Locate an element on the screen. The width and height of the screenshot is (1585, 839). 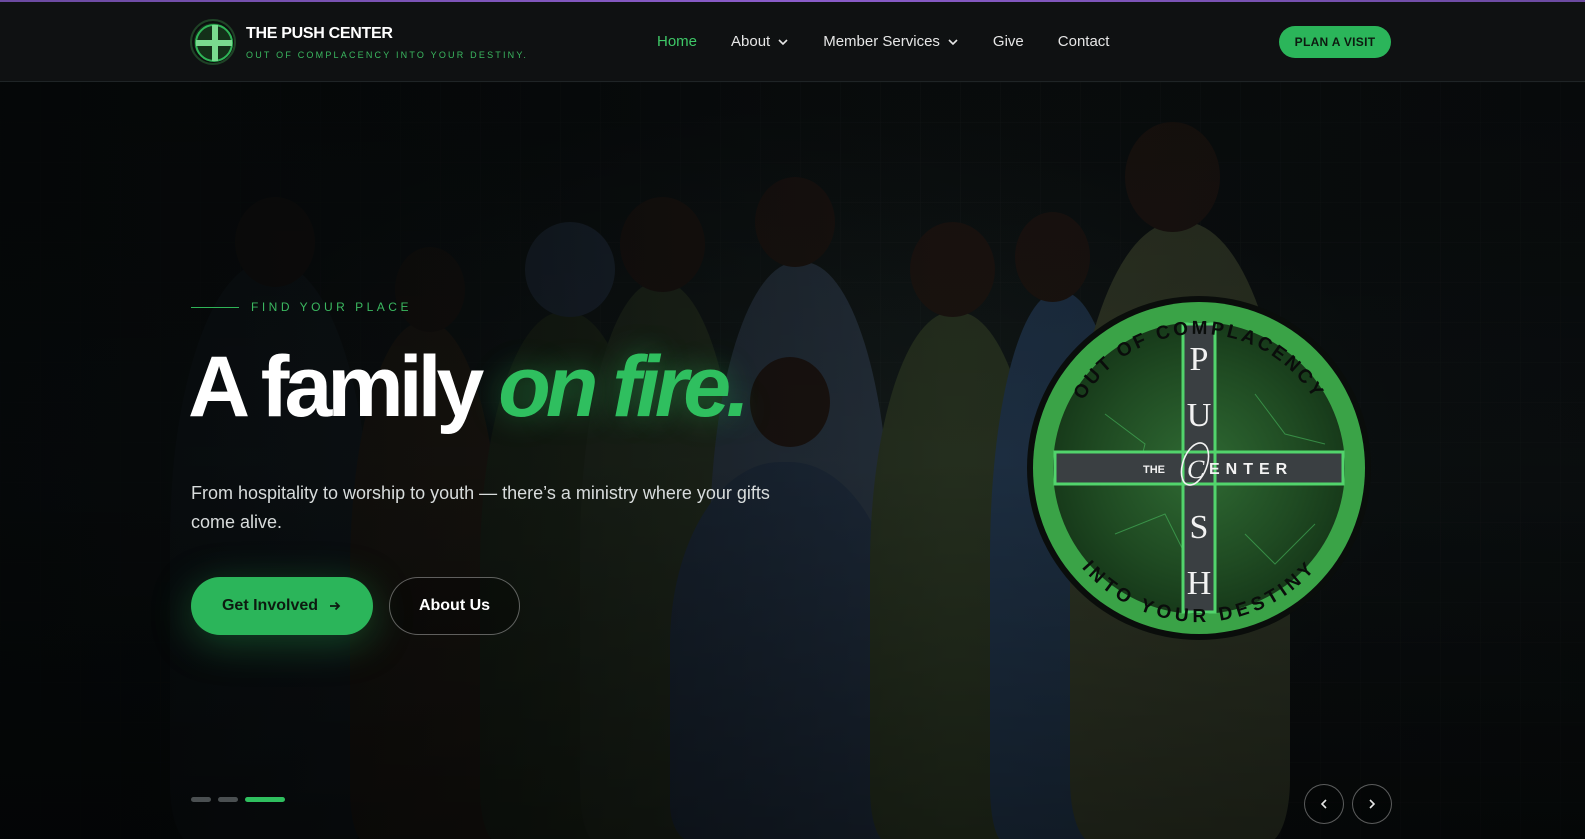
slide-indicators is located at coordinates (241, 799).